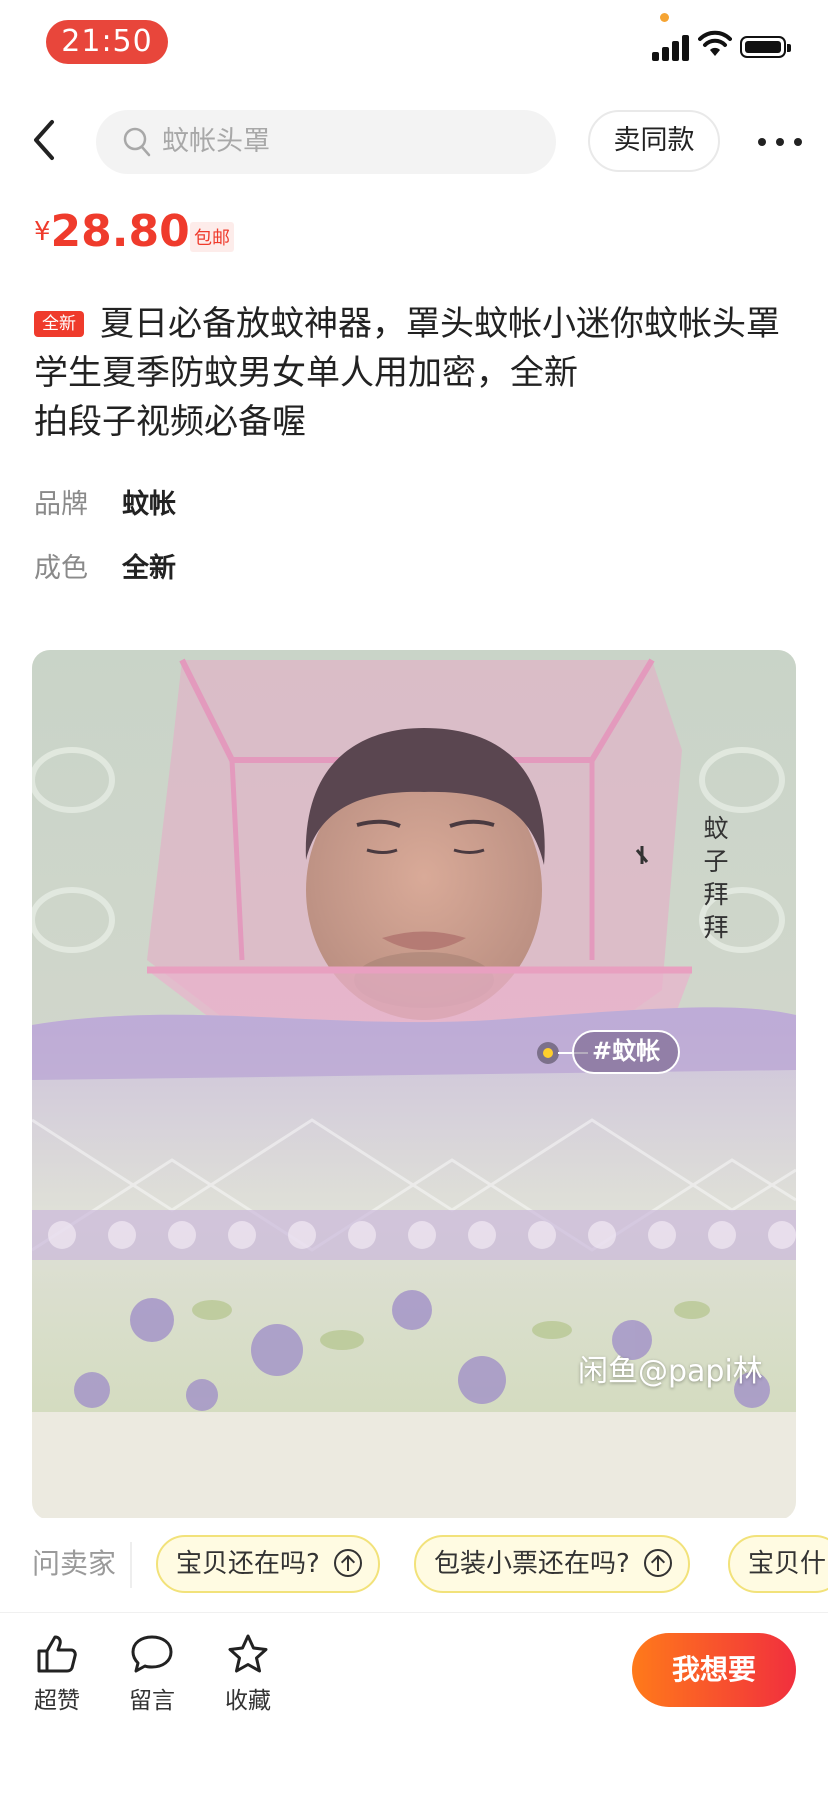 This screenshot has width=828, height=1793. Describe the element at coordinates (787, 1564) in the screenshot. I see `chip-label: 宝贝什` at that location.